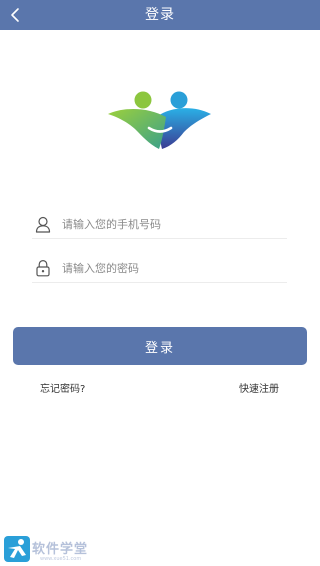 The image size is (320, 566). Describe the element at coordinates (60, 549) in the screenshot. I see `watermark-text: 软件学堂` at that location.